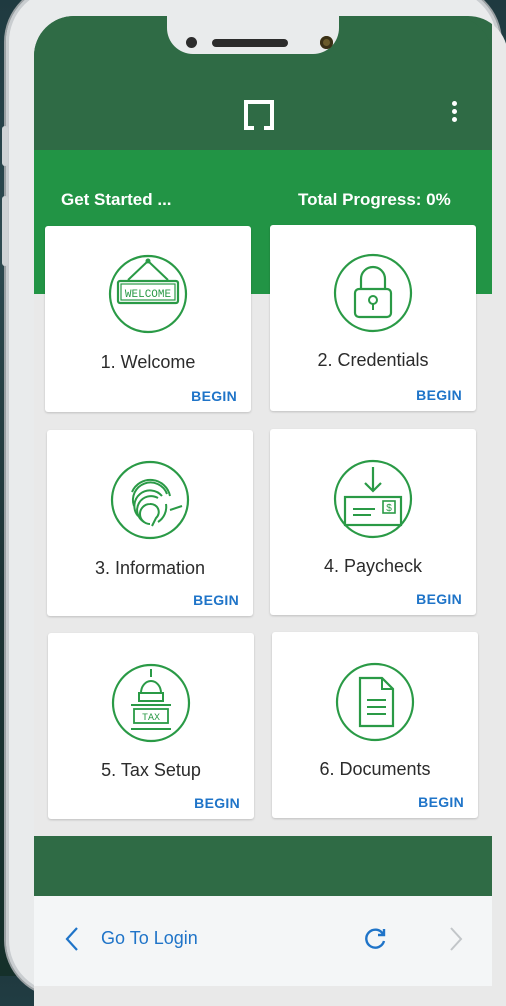 The width and height of the screenshot is (506, 1006). I want to click on footer-band, so click(263, 866).